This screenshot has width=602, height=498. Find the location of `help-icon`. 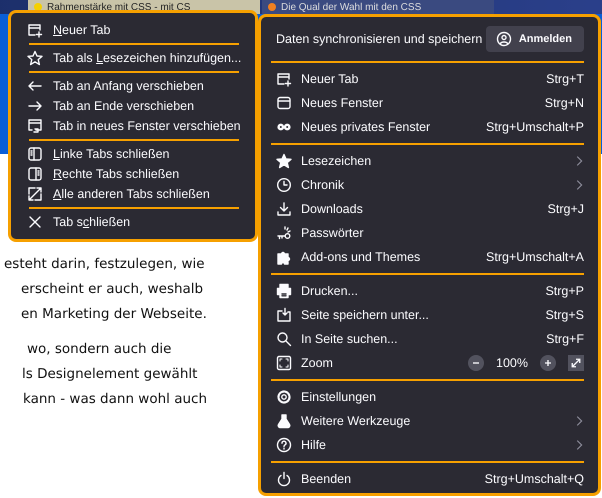

help-icon is located at coordinates (284, 445).